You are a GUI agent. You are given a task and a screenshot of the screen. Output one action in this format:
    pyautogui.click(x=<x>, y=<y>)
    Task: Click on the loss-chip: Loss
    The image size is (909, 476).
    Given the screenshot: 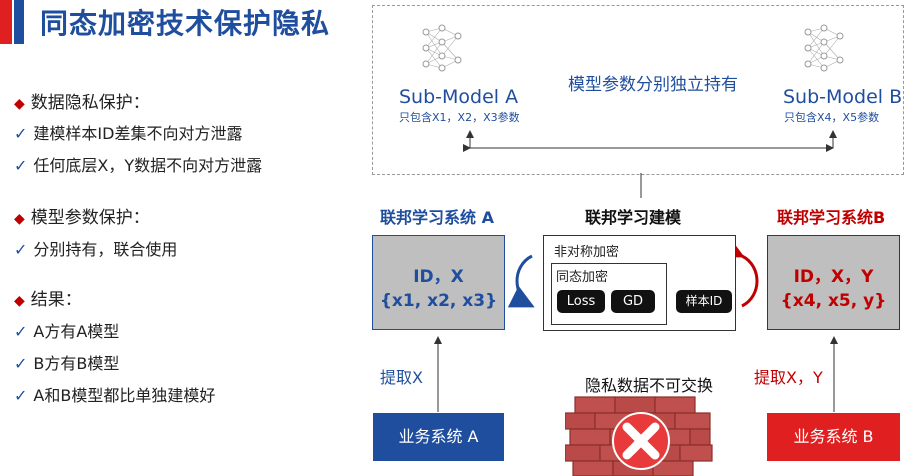 What is the action you would take?
    pyautogui.click(x=581, y=301)
    